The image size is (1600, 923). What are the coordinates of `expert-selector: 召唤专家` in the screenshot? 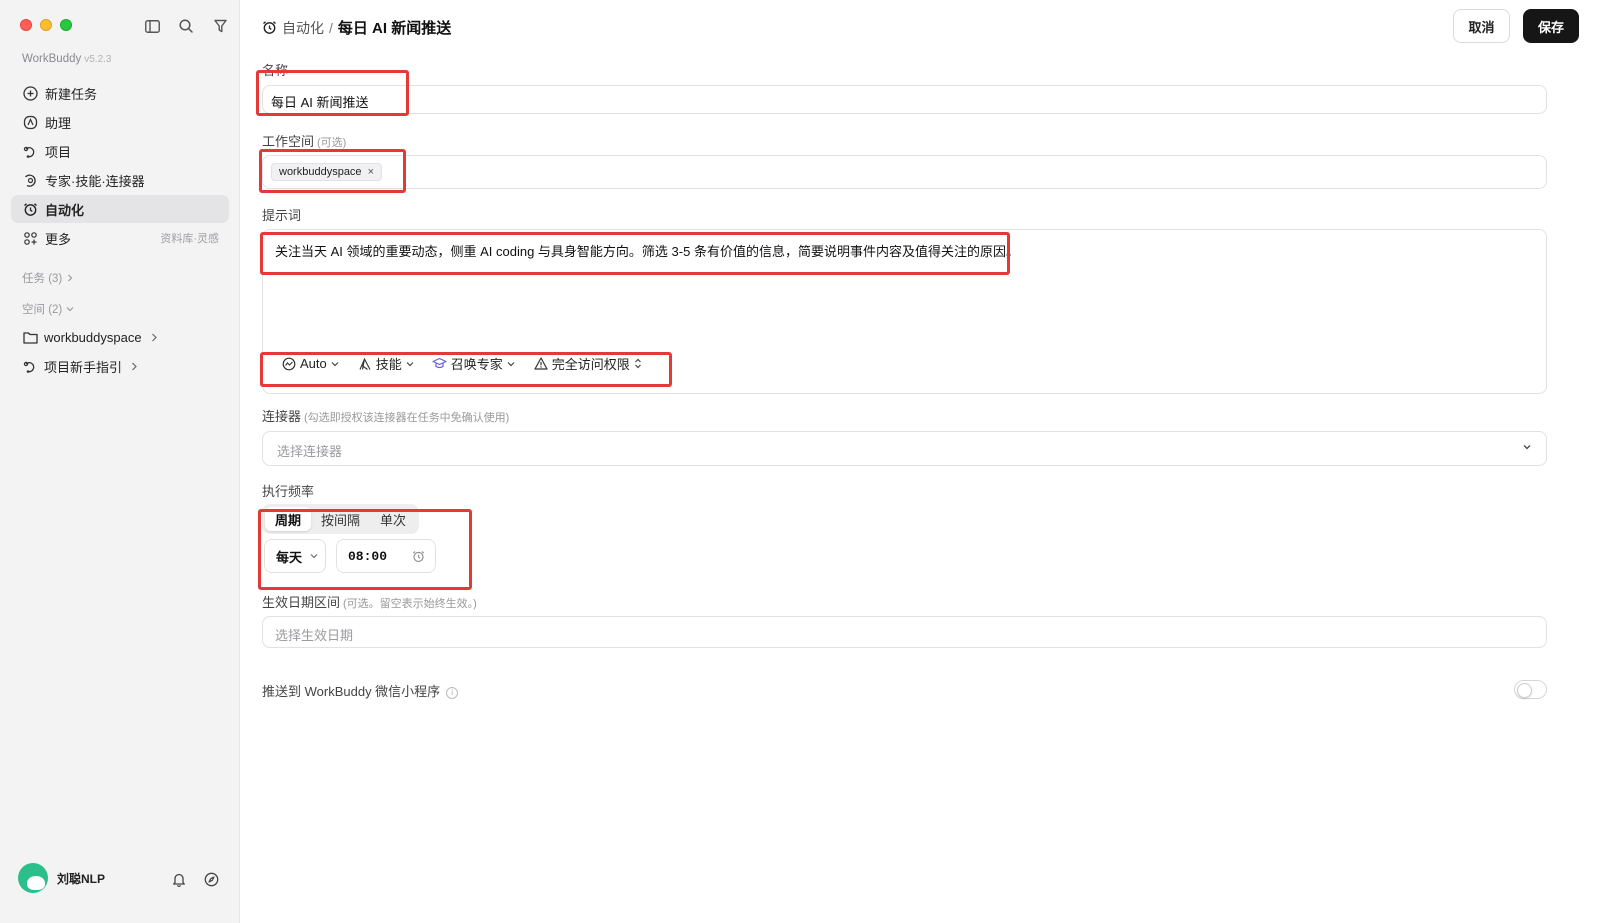 It's located at (473, 363).